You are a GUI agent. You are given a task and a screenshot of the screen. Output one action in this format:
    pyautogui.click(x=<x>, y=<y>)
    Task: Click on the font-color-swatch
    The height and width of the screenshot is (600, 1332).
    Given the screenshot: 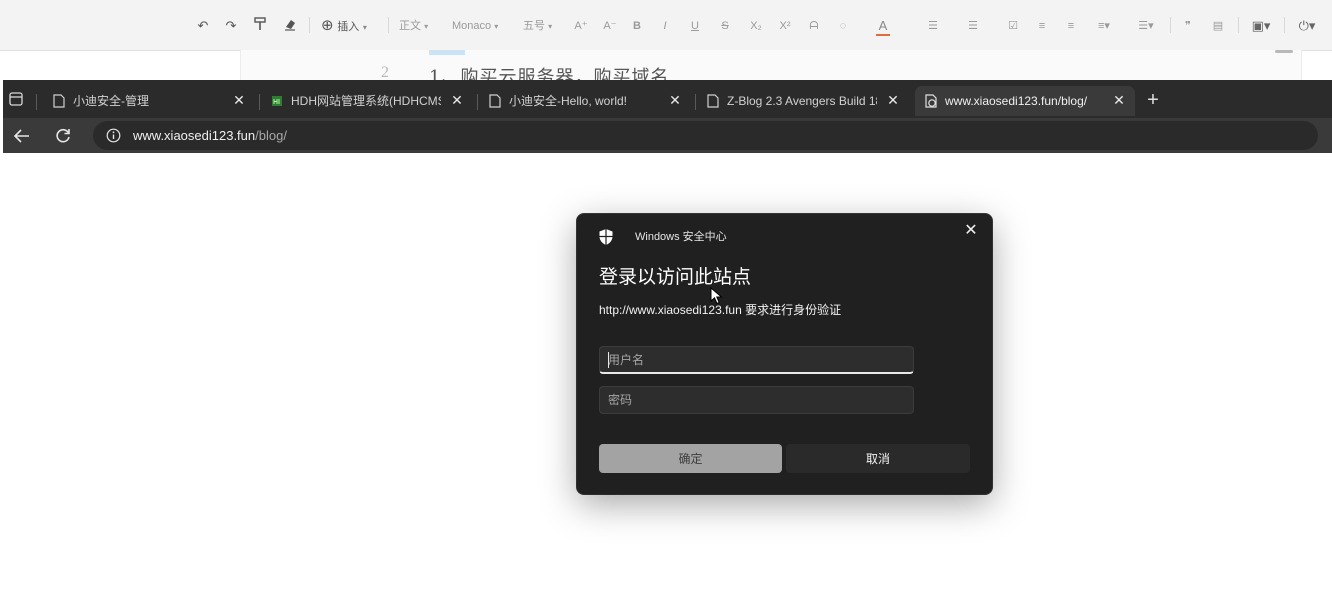 What is the action you would take?
    pyautogui.click(x=883, y=35)
    